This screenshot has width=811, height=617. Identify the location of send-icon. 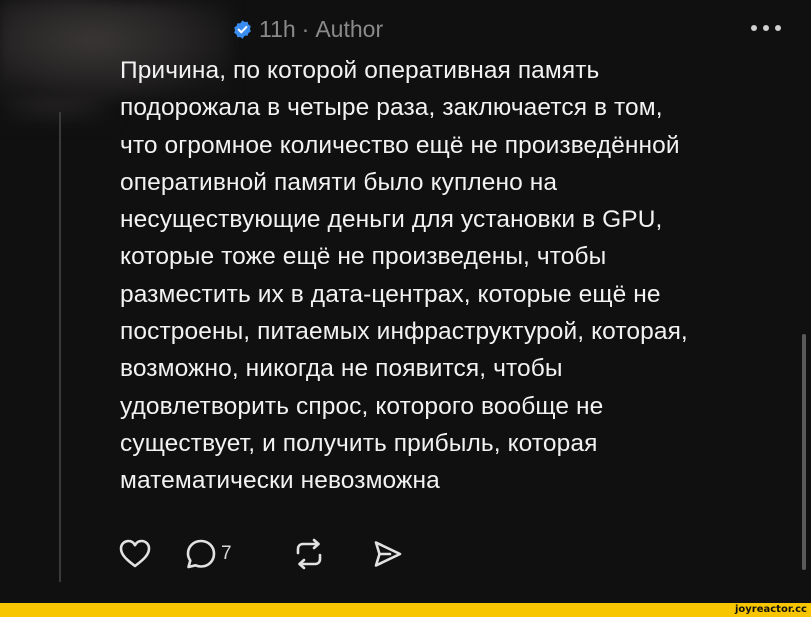
(388, 554).